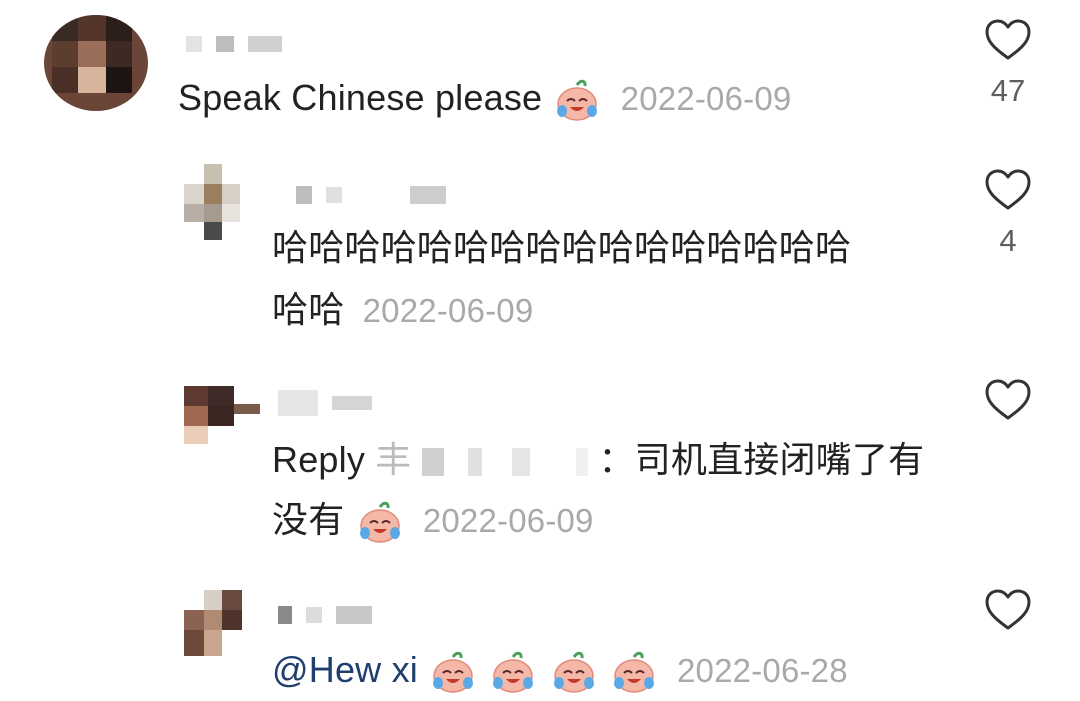 The height and width of the screenshot is (701, 1080). I want to click on comment-text: 哈哈 2022-06-09, so click(402, 310).